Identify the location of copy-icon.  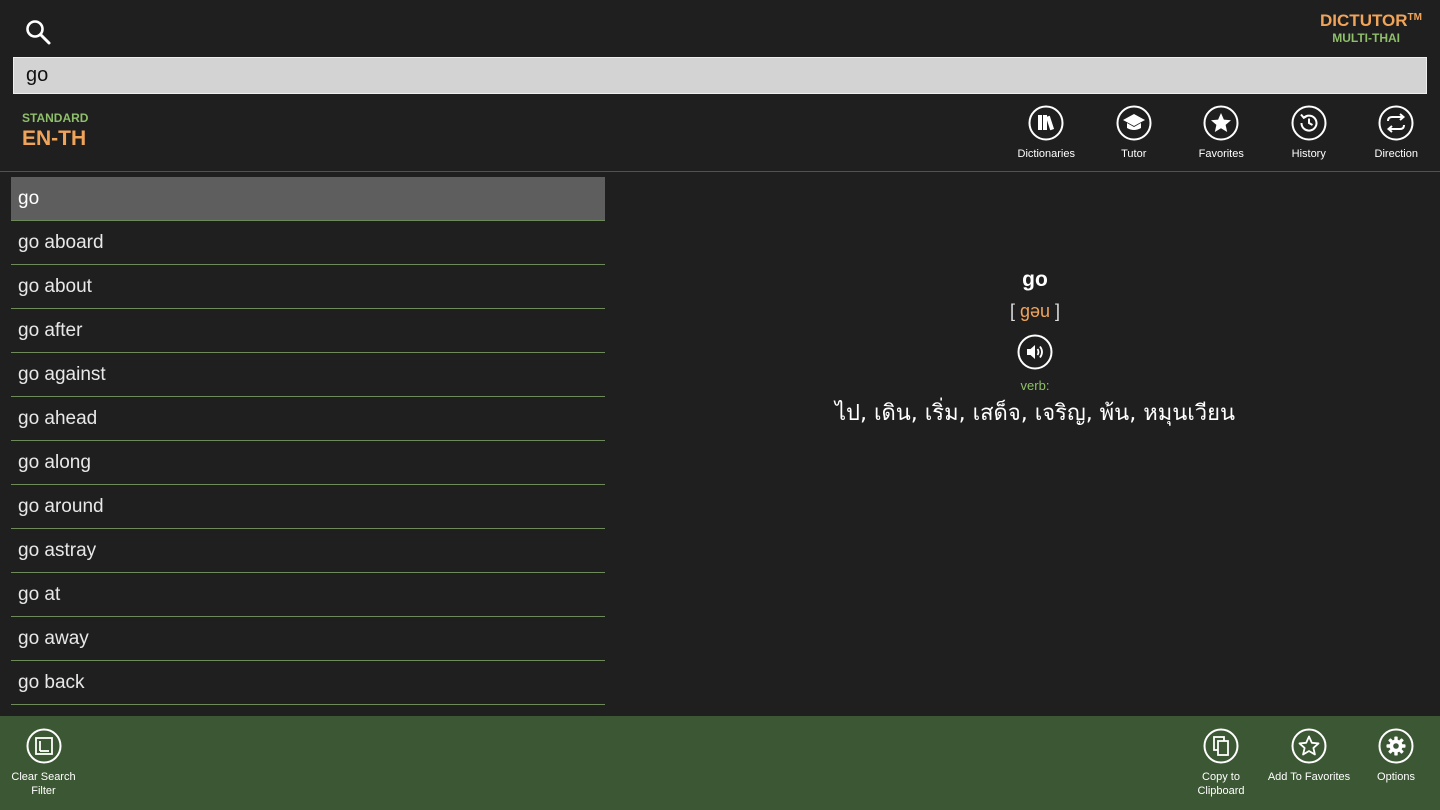
(1221, 746).